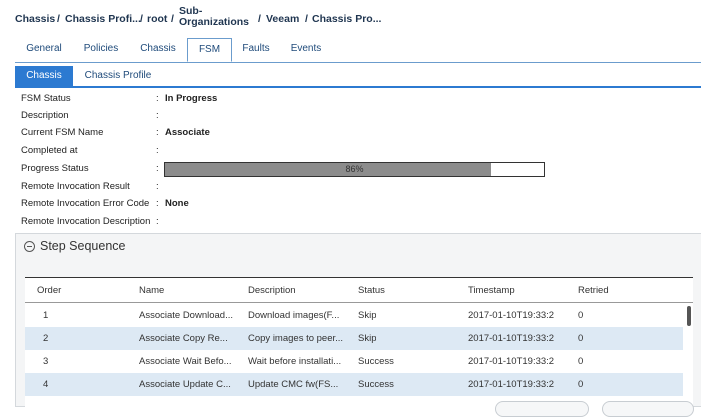 This screenshot has height=417, width=701. I want to click on breadcrumb-chassis: Chassis, so click(35, 19).